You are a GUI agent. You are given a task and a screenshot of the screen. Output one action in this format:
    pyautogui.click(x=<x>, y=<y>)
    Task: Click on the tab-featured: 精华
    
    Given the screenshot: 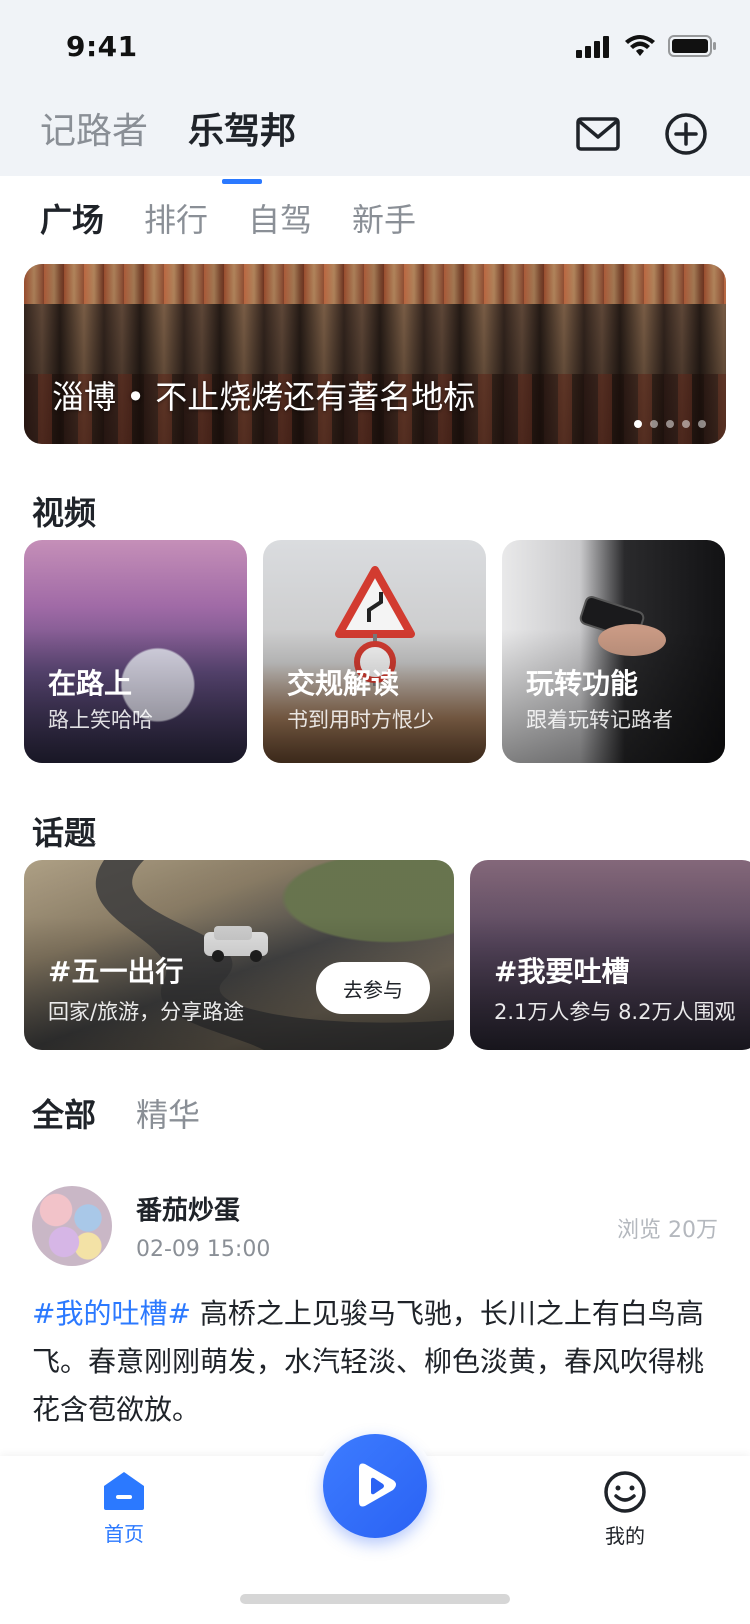 What is the action you would take?
    pyautogui.click(x=168, y=1113)
    